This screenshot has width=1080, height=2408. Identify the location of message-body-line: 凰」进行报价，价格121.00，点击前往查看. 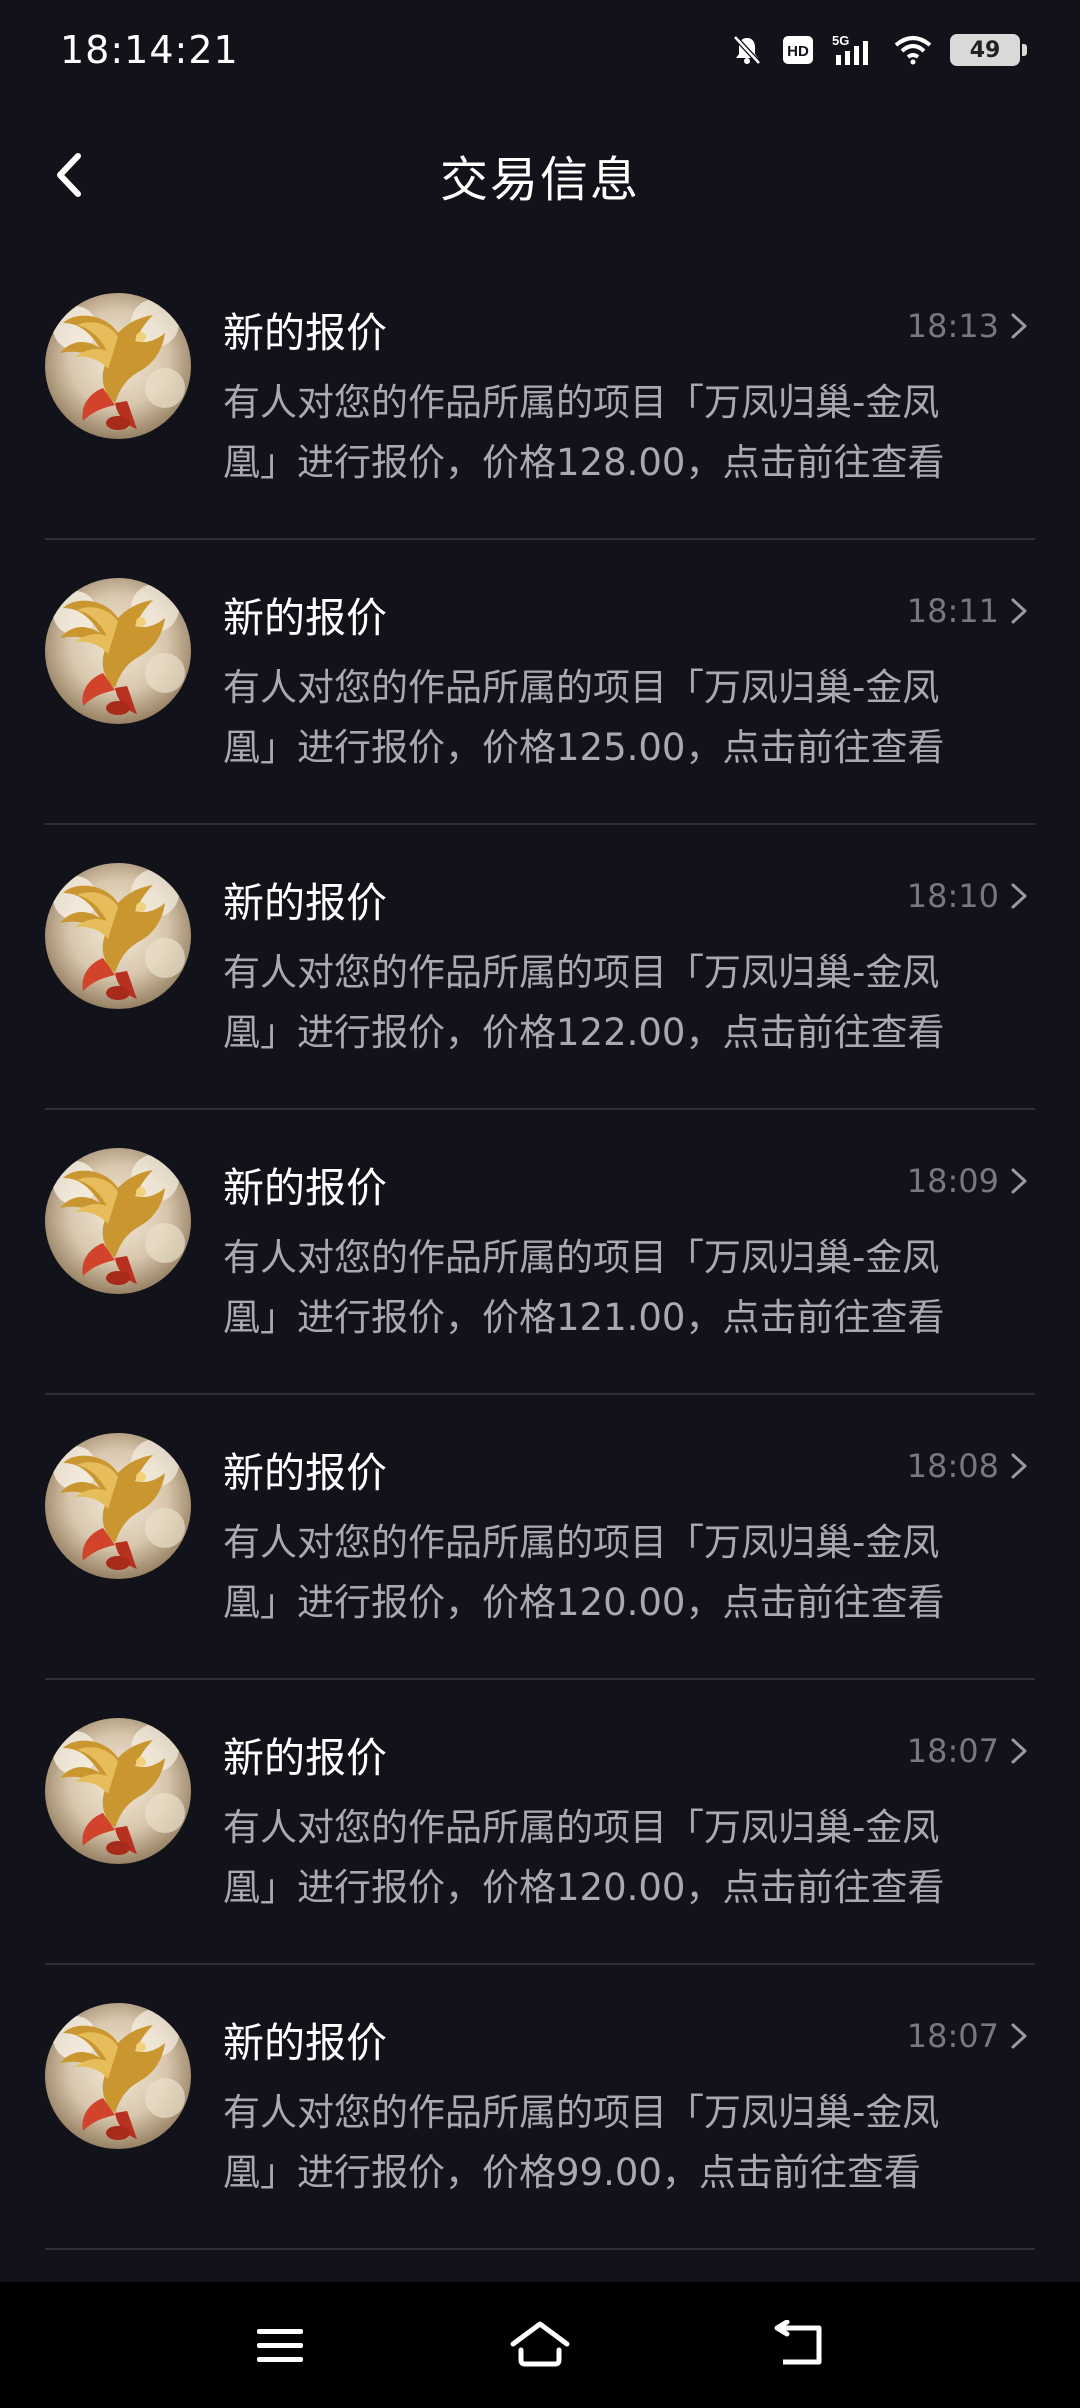
(584, 1317).